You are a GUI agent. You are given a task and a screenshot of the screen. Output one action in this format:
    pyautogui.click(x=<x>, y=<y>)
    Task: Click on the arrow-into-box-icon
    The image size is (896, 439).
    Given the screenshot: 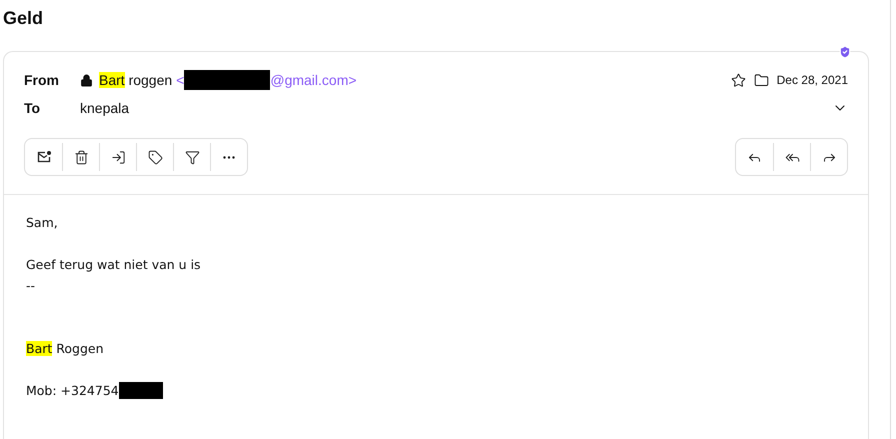 What is the action you would take?
    pyautogui.click(x=118, y=157)
    